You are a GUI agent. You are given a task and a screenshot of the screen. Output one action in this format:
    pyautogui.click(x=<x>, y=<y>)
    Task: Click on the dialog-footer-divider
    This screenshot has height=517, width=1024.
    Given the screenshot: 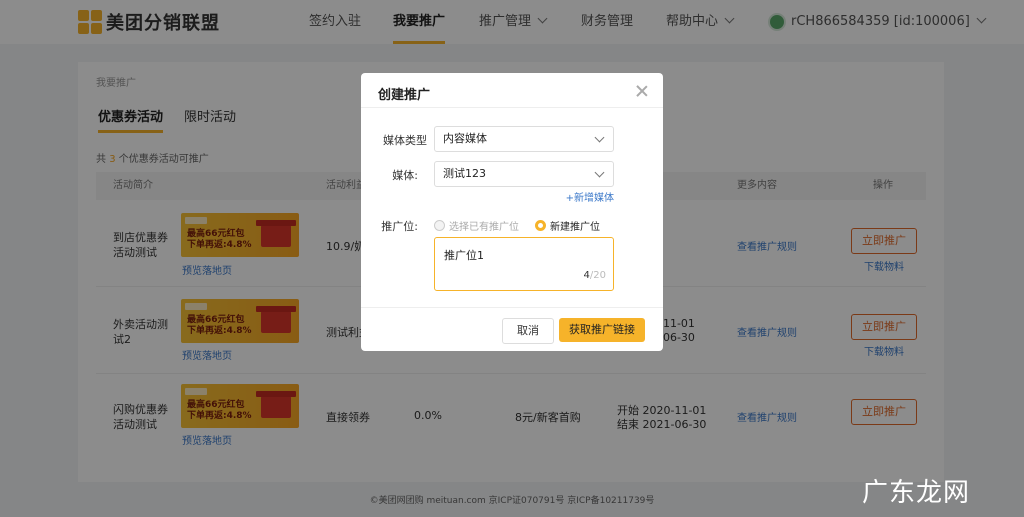 What is the action you would take?
    pyautogui.click(x=512, y=307)
    